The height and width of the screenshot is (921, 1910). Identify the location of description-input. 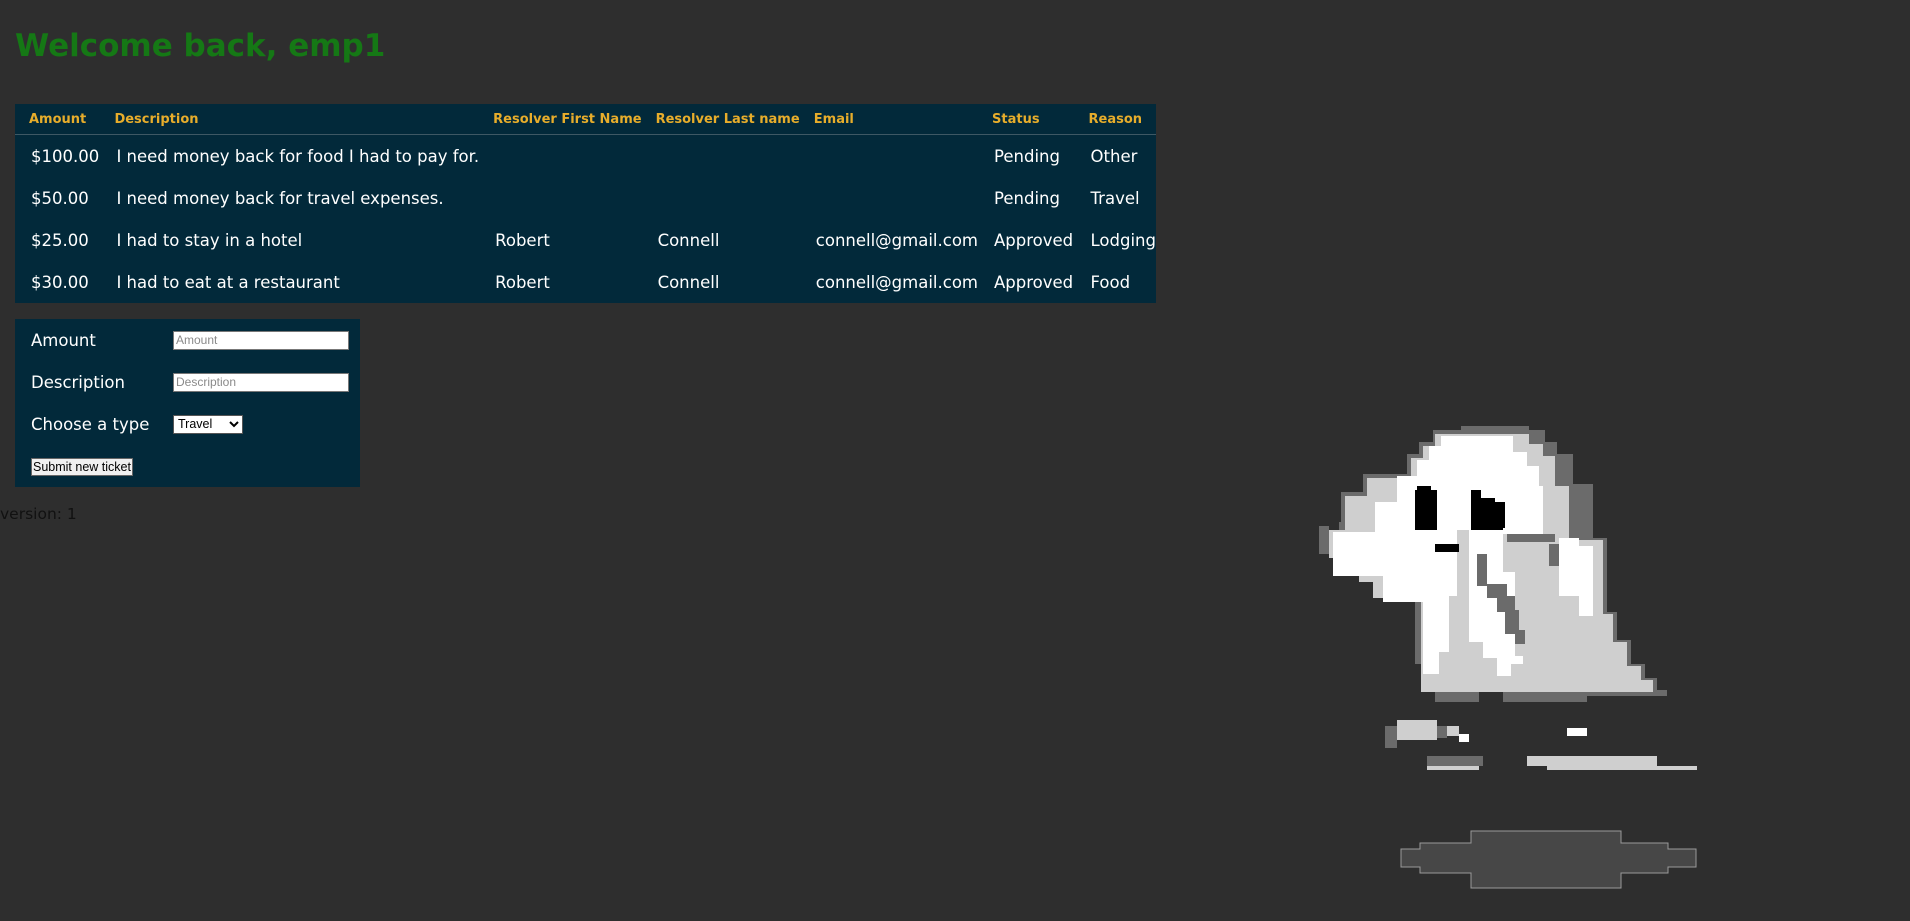
(261, 382).